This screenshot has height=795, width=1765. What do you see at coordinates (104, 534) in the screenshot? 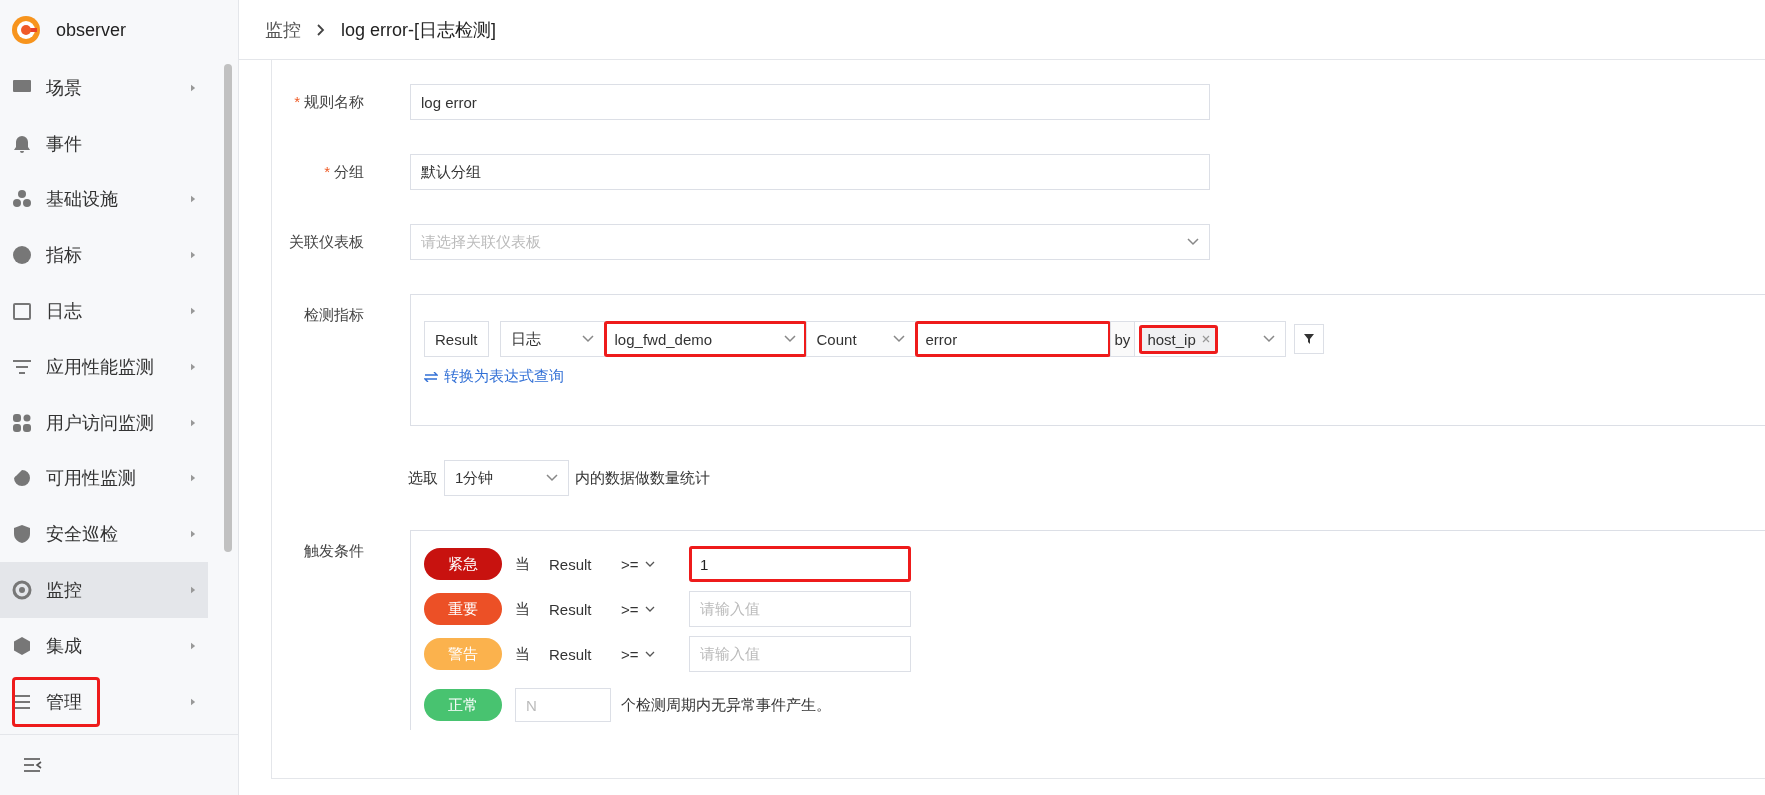
I see `sidebar-item: 安全巡检` at bounding box center [104, 534].